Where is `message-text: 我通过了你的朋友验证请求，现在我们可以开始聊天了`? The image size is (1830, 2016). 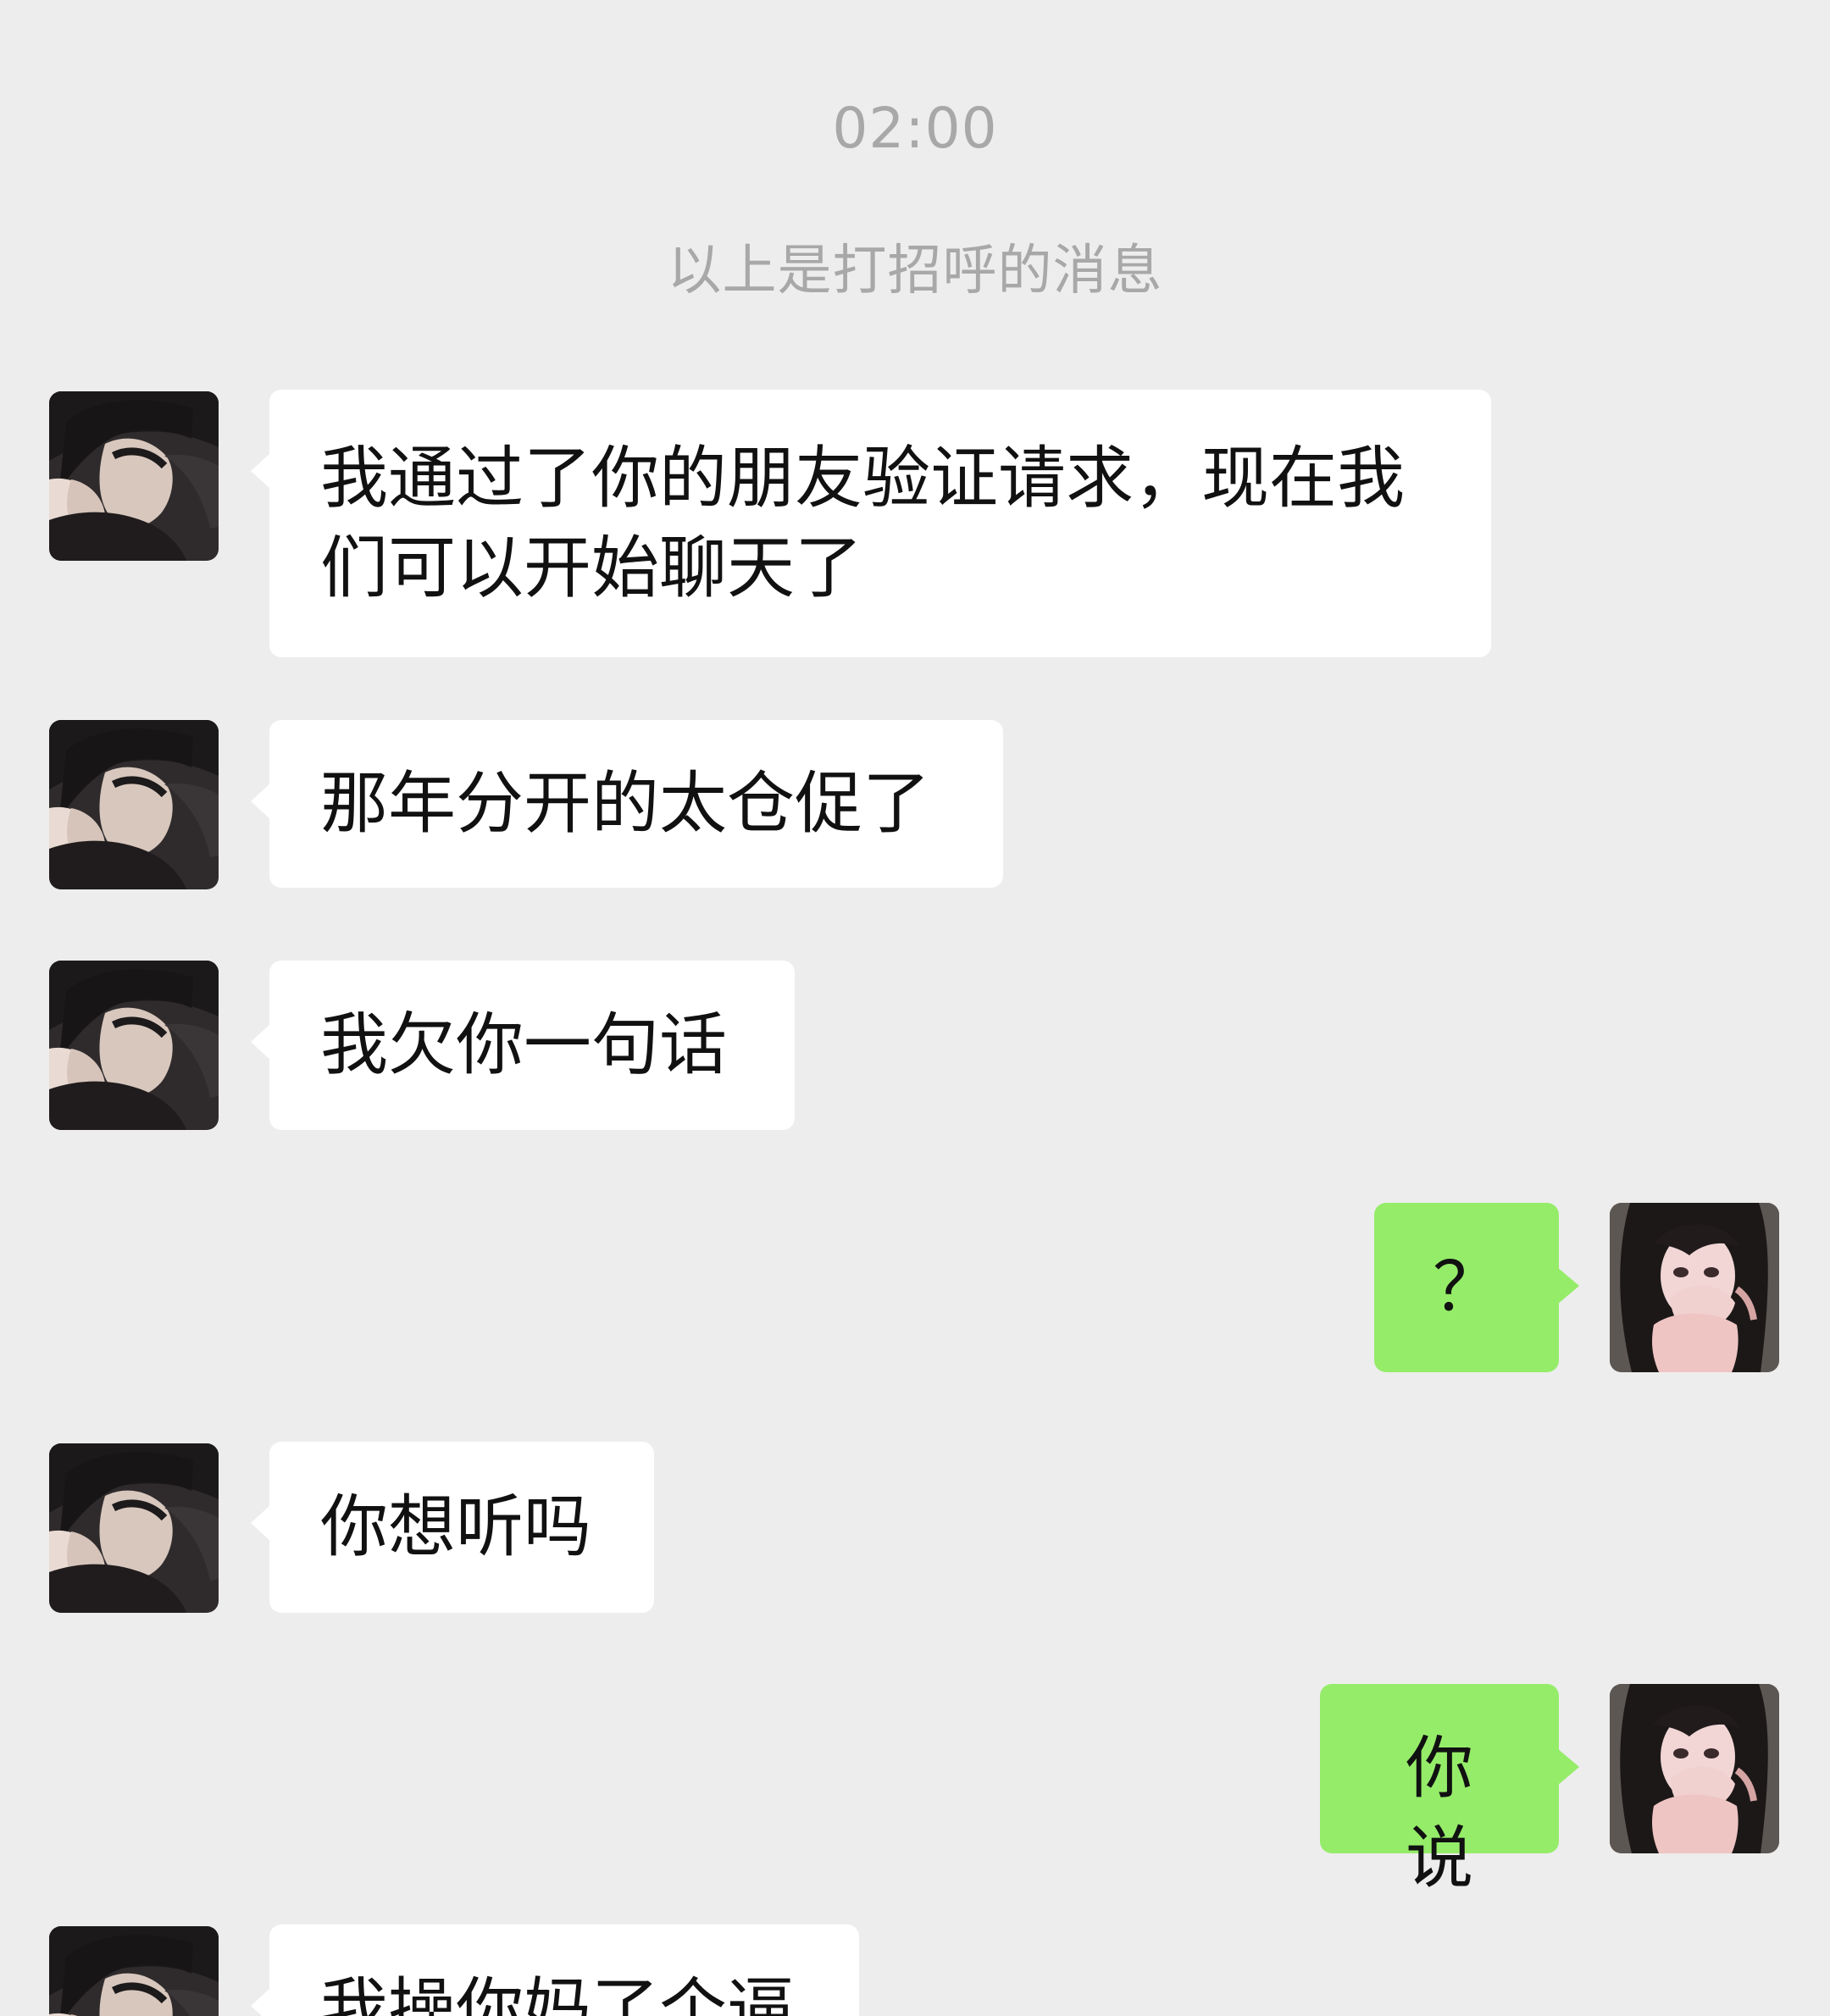
message-text: 我通过了你的朋友验证请求，现在我们可以开始聊天了 is located at coordinates (862, 523).